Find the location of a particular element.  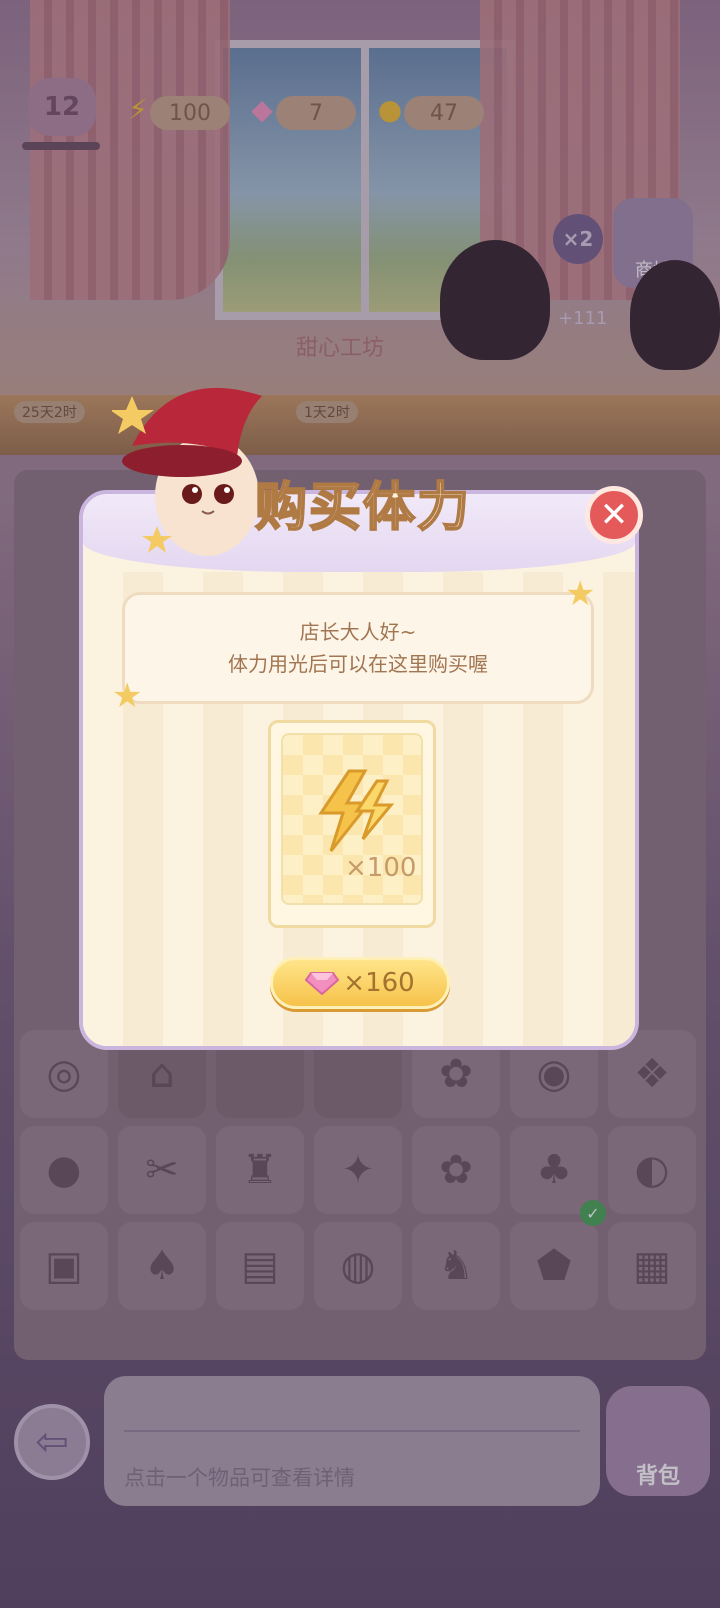

energy-pack-image-frame: ×100 is located at coordinates (352, 819).